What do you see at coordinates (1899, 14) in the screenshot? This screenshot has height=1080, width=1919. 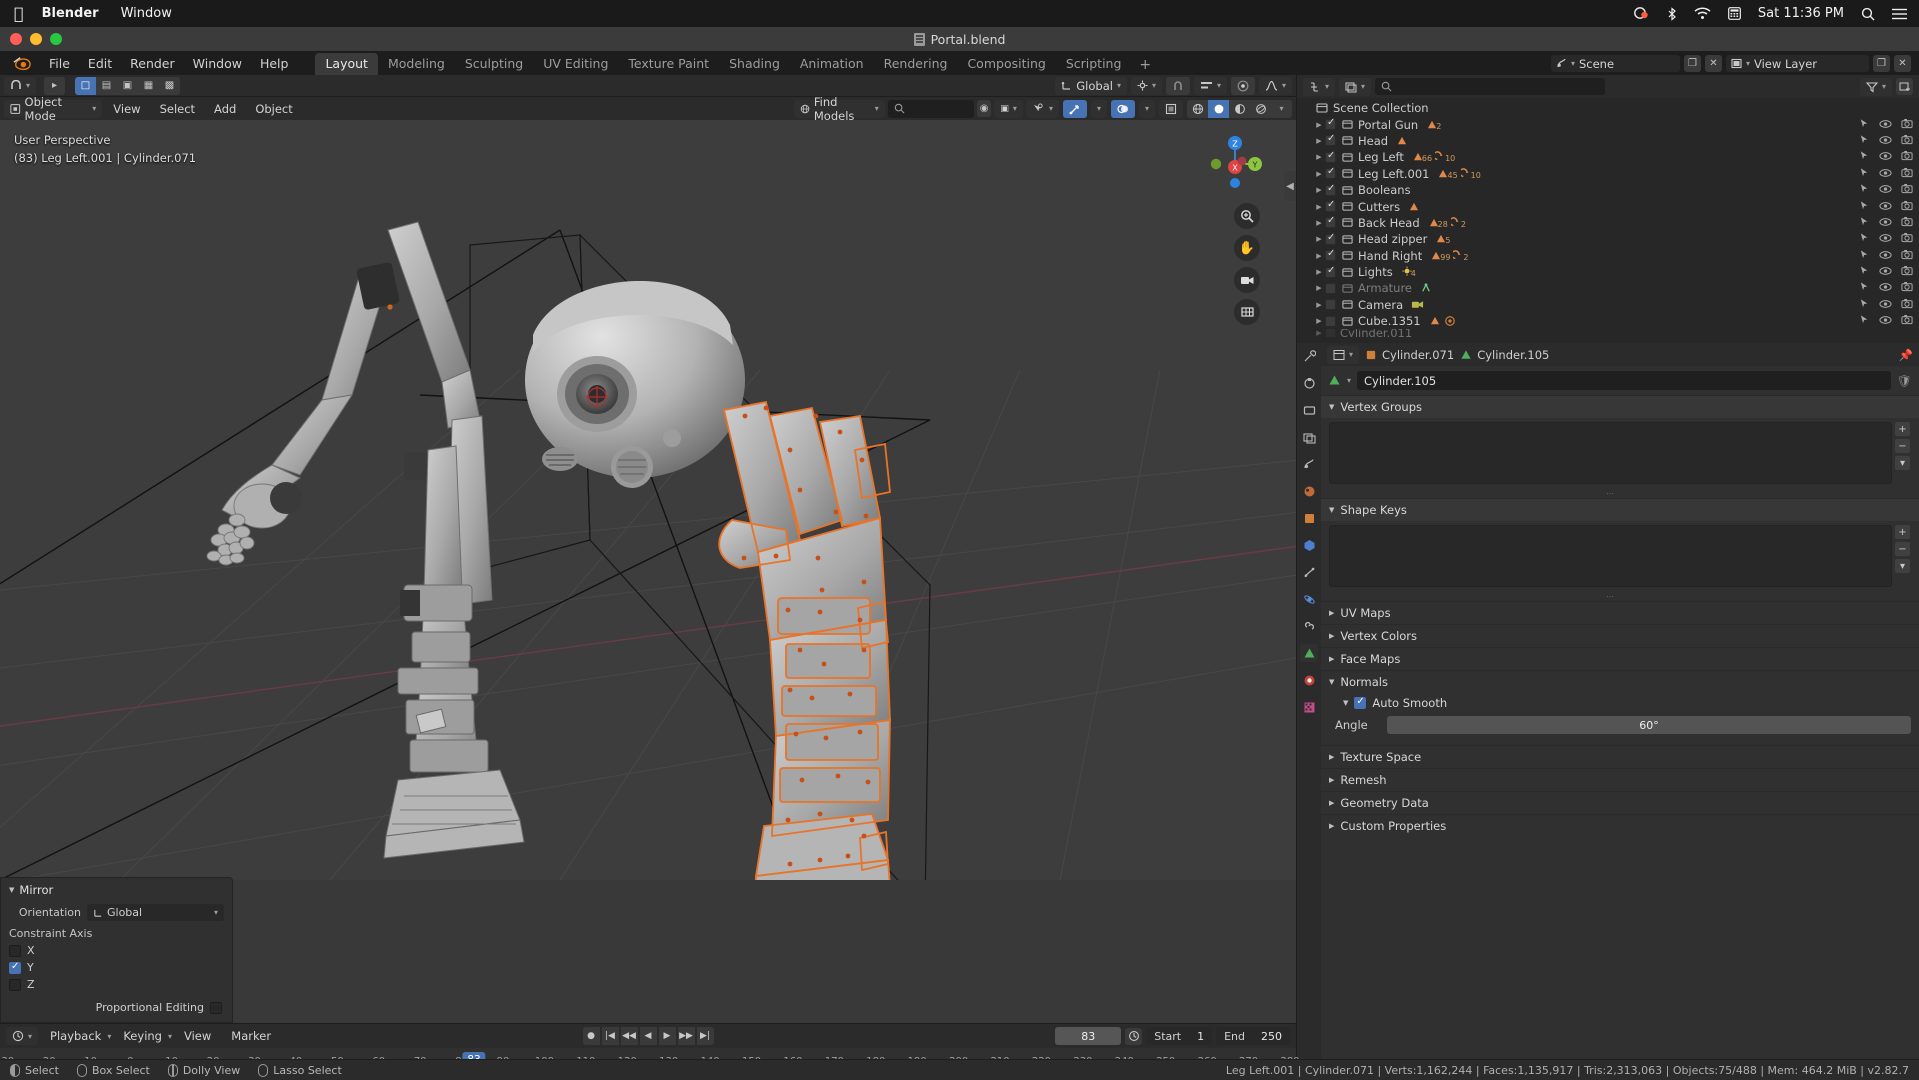 I see `control-center-list-icon` at bounding box center [1899, 14].